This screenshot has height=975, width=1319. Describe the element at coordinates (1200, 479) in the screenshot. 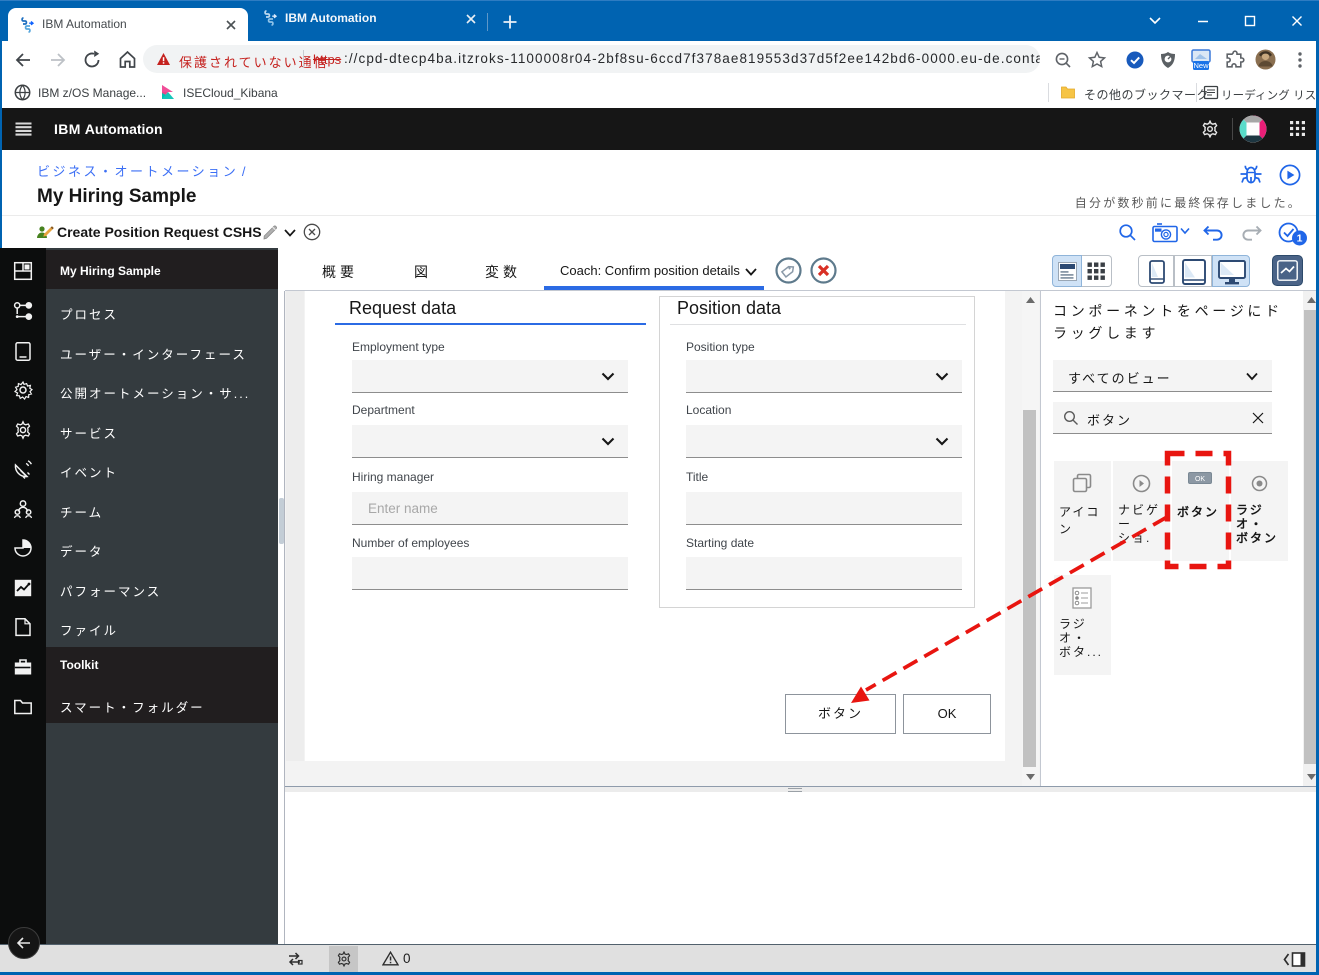

I see `svg-text: OK` at that location.